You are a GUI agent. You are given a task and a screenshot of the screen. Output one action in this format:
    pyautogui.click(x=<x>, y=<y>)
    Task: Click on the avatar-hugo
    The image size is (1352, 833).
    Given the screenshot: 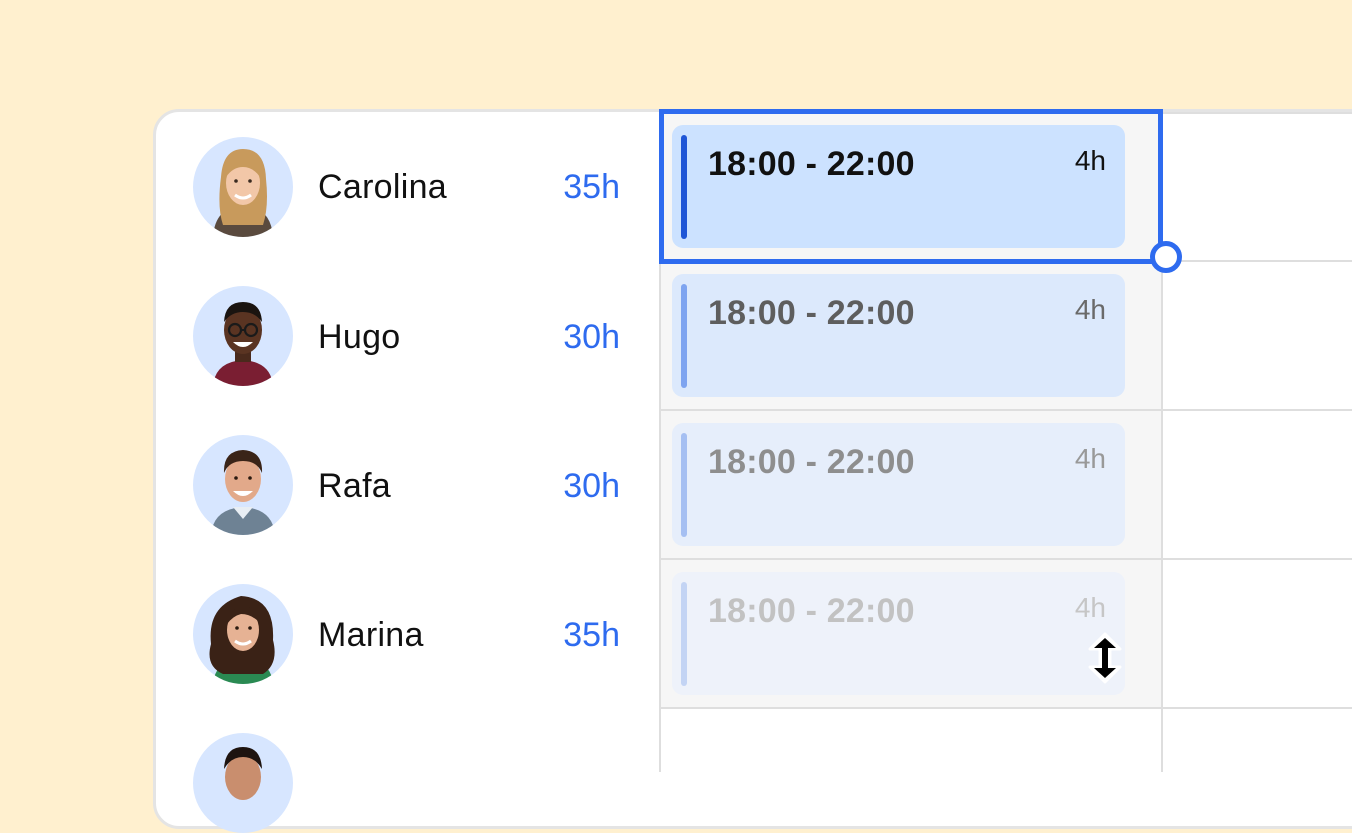 What is the action you would take?
    pyautogui.click(x=243, y=336)
    